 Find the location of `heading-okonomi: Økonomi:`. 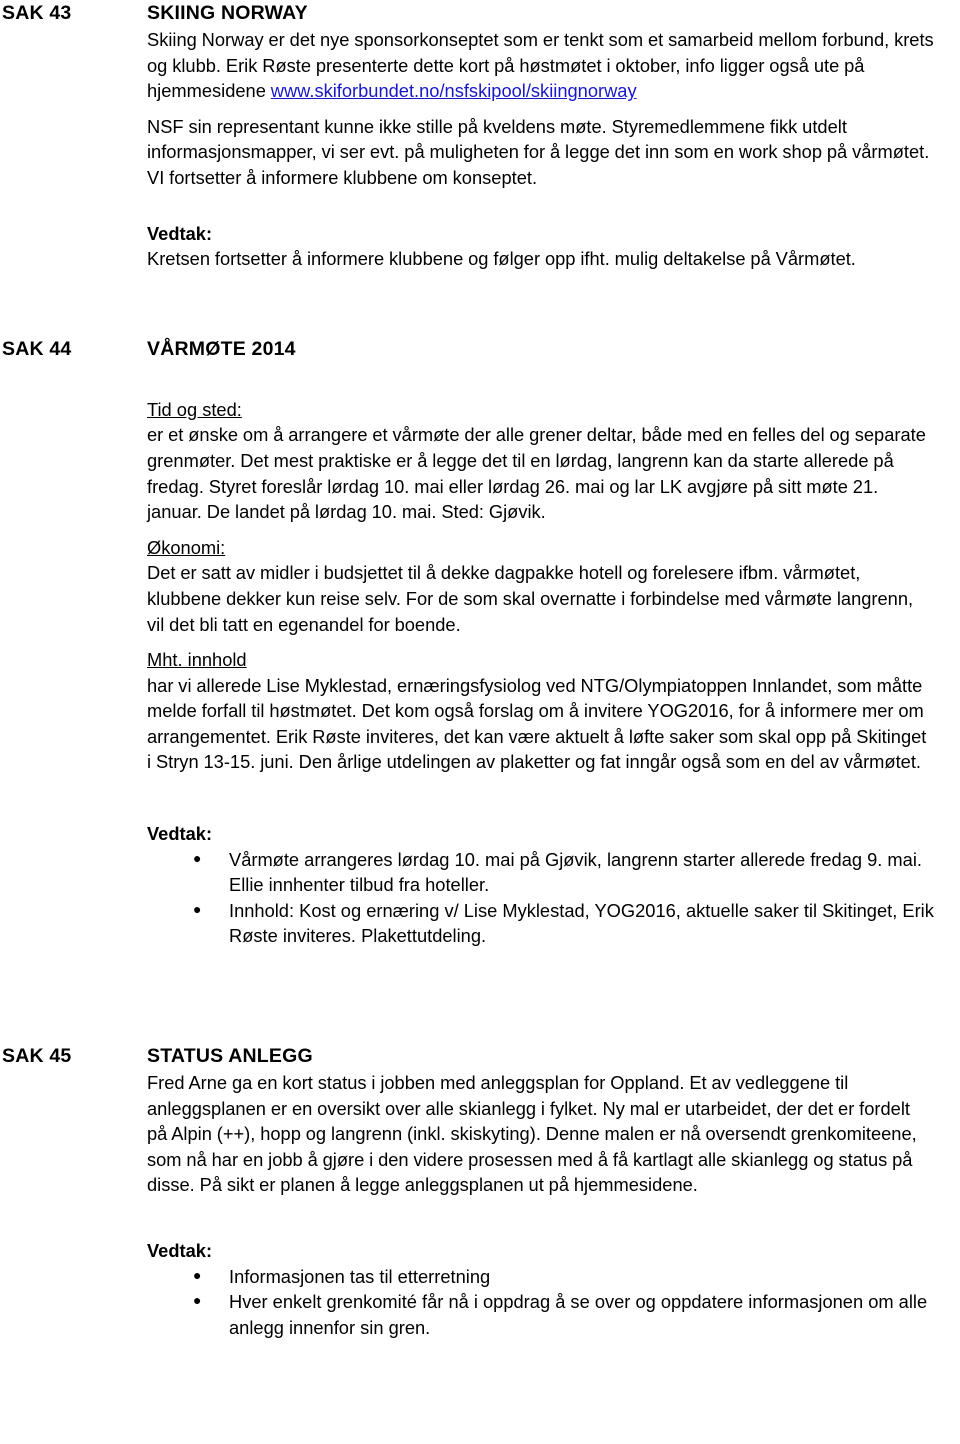

heading-okonomi: Økonomi: is located at coordinates (186, 547).